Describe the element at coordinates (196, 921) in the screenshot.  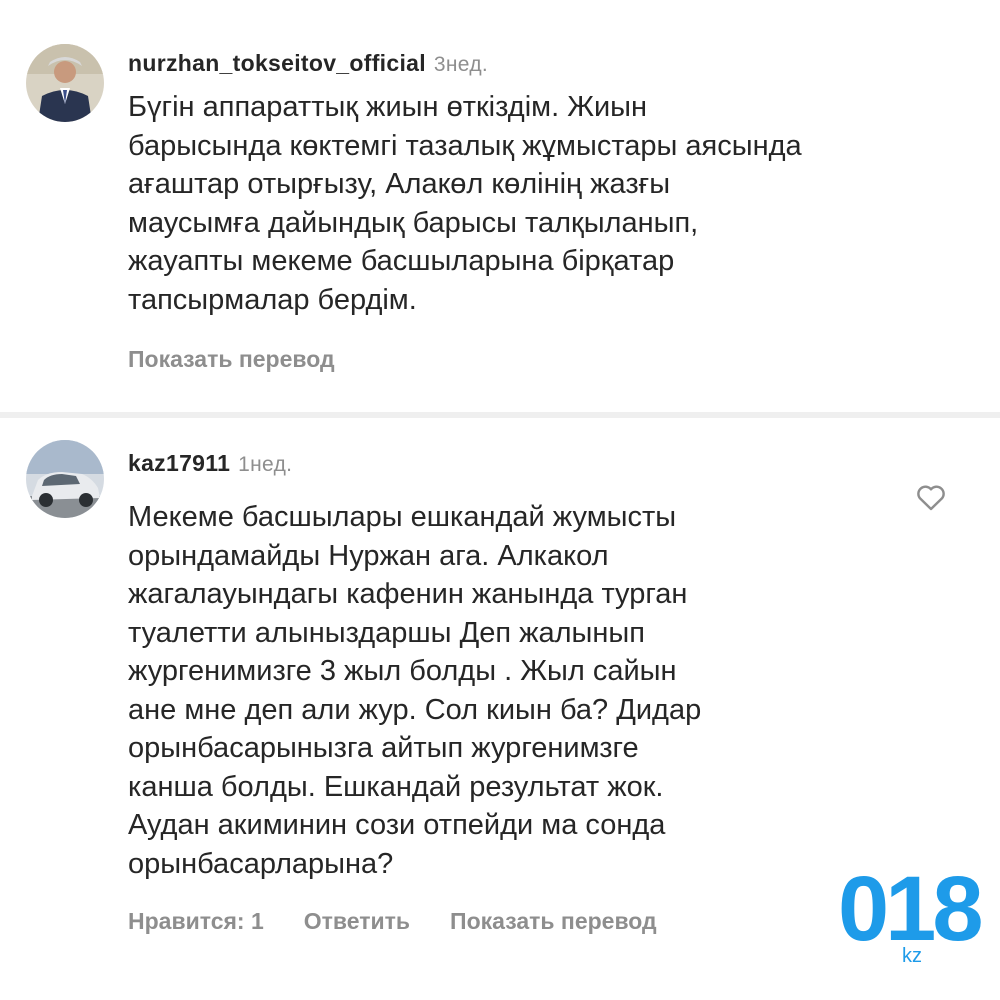
I see `likes-count: Нравится: 1` at that location.